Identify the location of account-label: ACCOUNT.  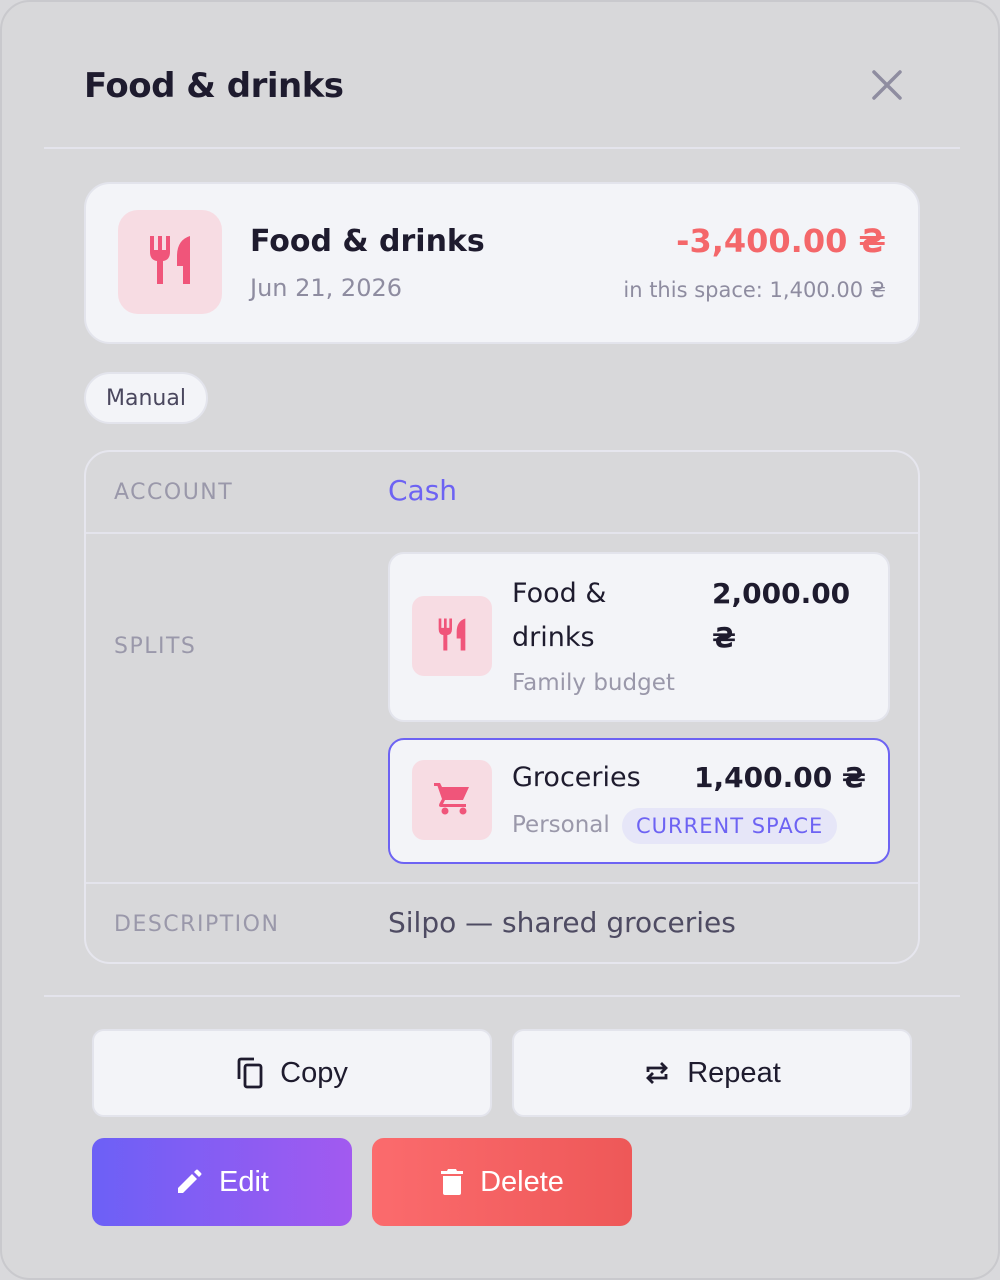
(174, 492).